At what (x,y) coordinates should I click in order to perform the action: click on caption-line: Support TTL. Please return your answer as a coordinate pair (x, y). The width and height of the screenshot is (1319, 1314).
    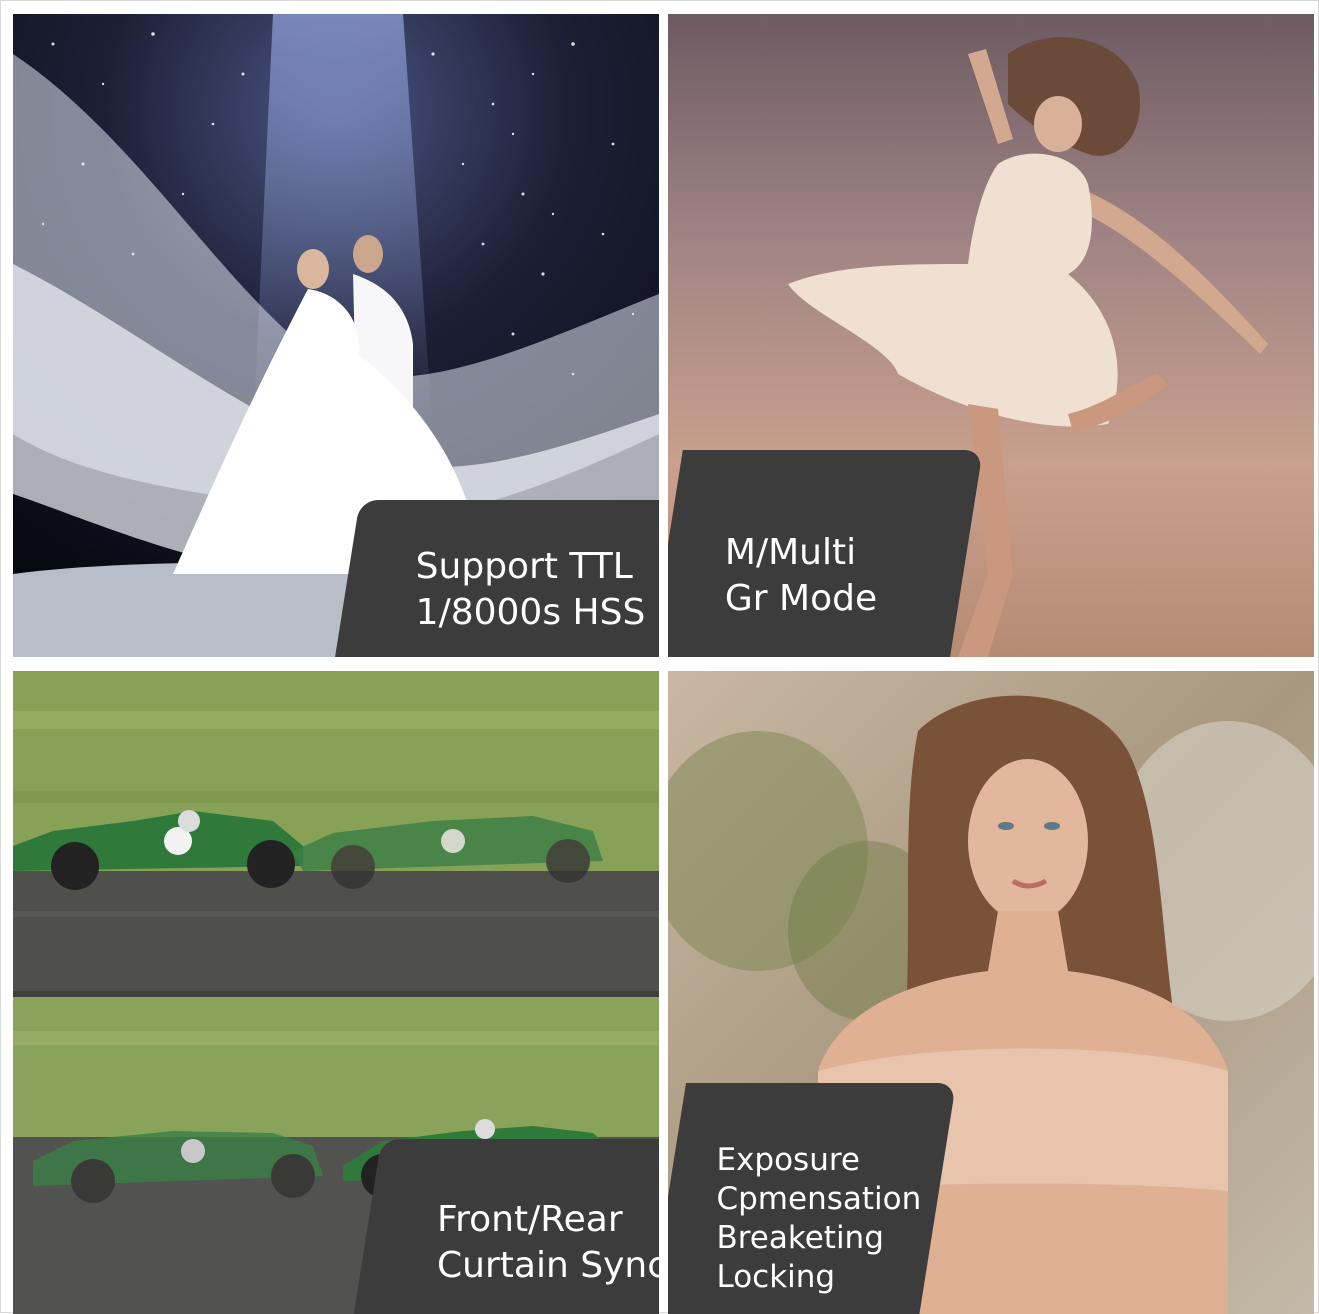
    Looking at the image, I should click on (524, 566).